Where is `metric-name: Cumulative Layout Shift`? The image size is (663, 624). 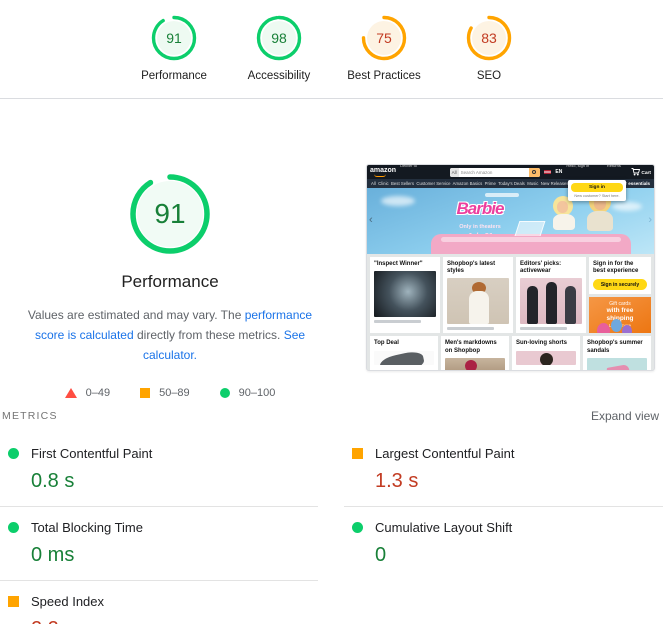 metric-name: Cumulative Layout Shift is located at coordinates (444, 527).